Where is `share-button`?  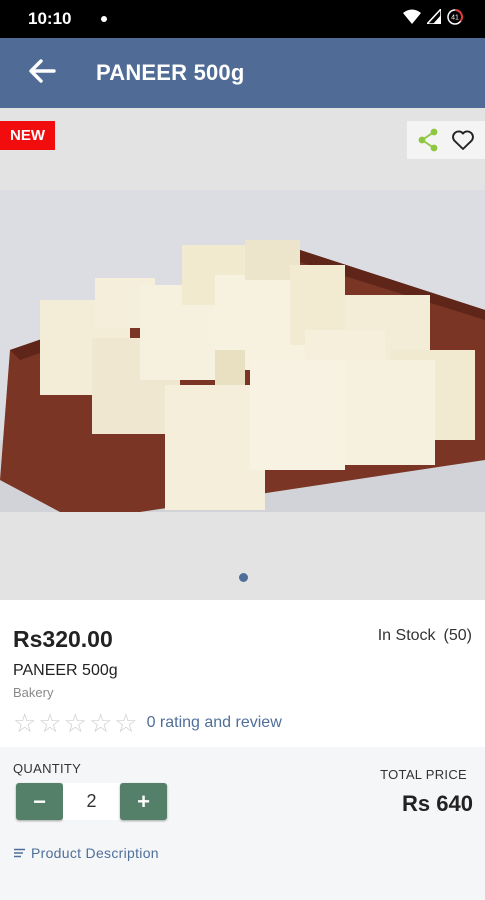 share-button is located at coordinates (428, 140).